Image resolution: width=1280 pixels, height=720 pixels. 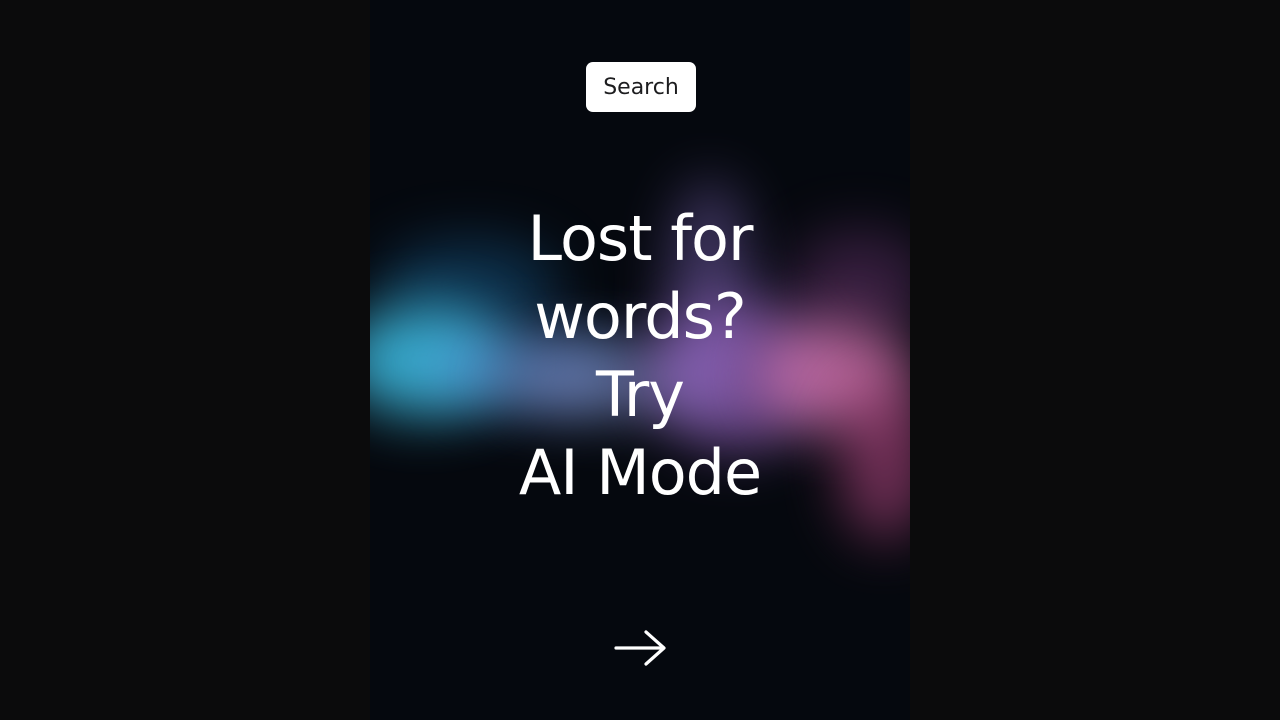 I want to click on headline-line-2: words?, so click(x=640, y=316).